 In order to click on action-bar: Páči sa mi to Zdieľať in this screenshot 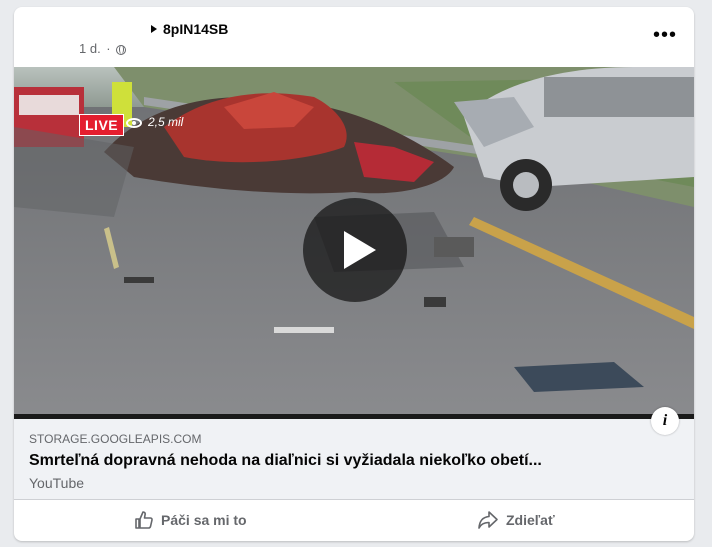, I will do `click(354, 520)`.